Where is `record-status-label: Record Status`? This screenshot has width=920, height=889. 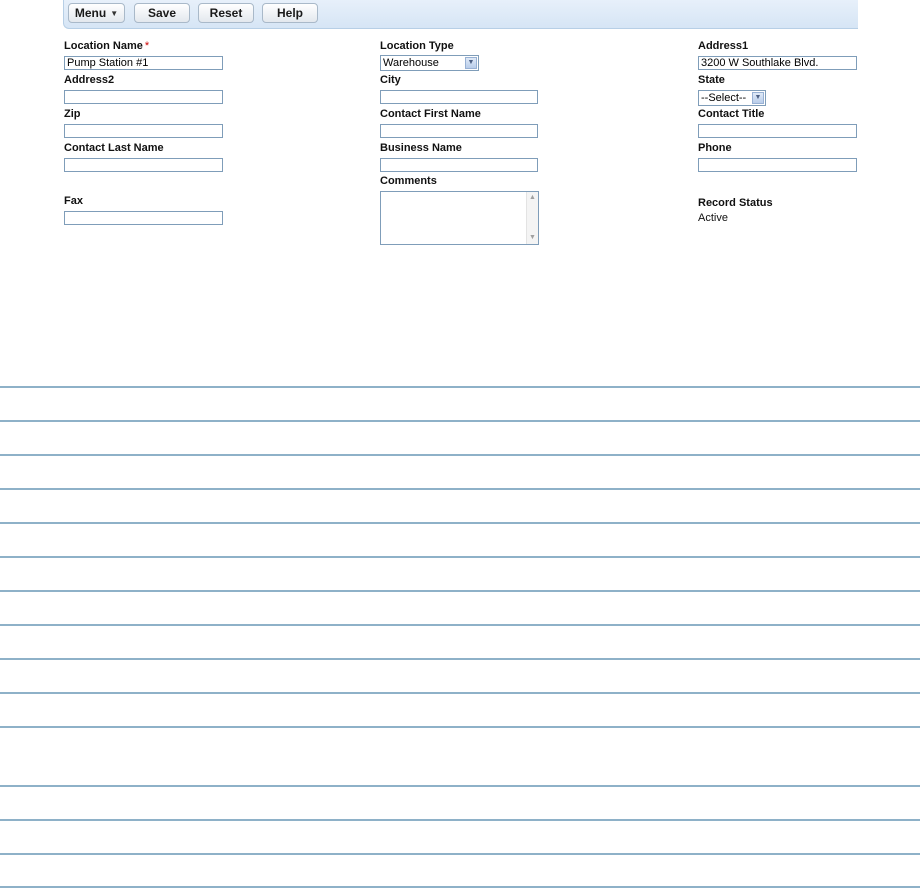 record-status-label: Record Status is located at coordinates (735, 203).